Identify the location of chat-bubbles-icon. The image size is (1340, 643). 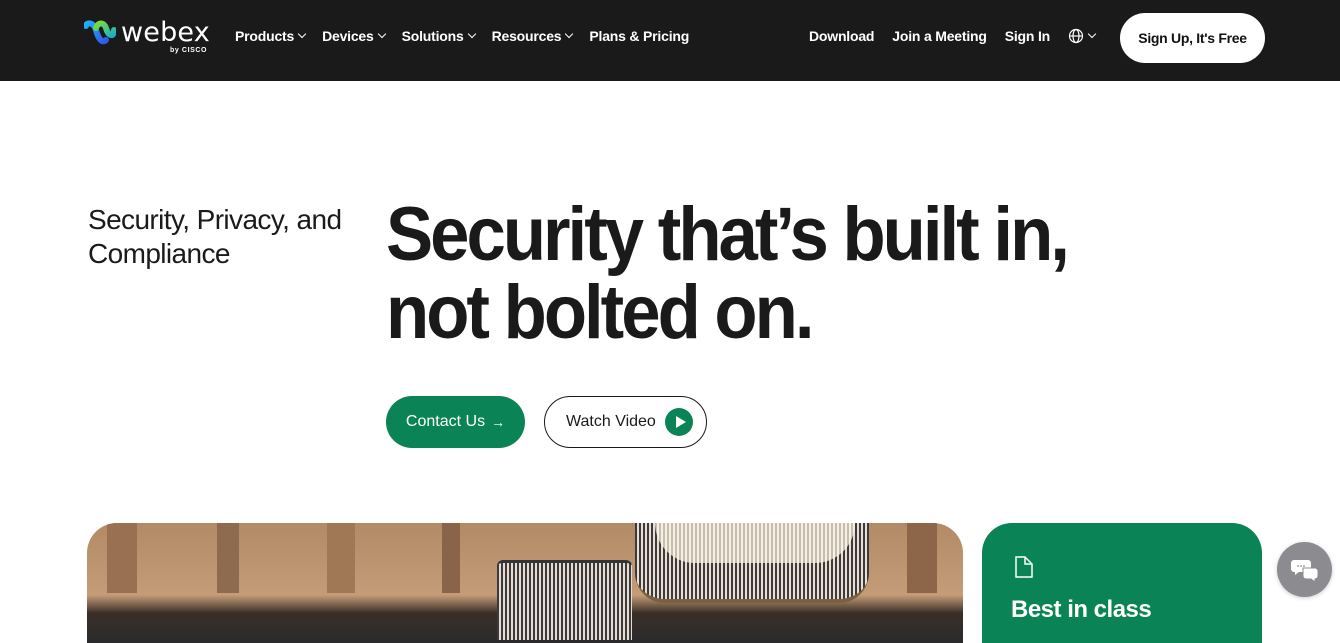
(1304, 571).